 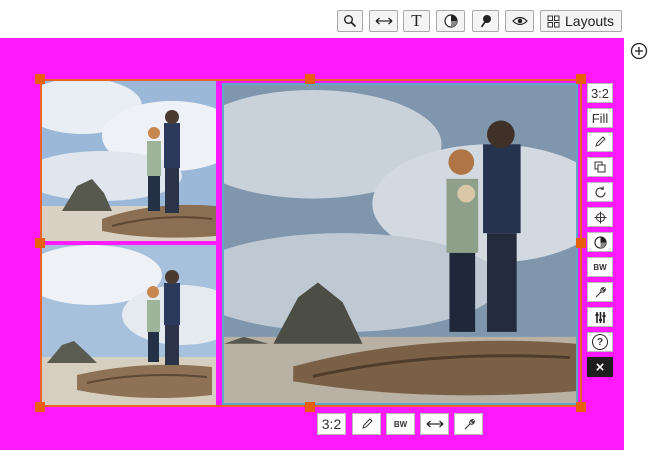 I want to click on crosshair-icon, so click(x=600, y=217).